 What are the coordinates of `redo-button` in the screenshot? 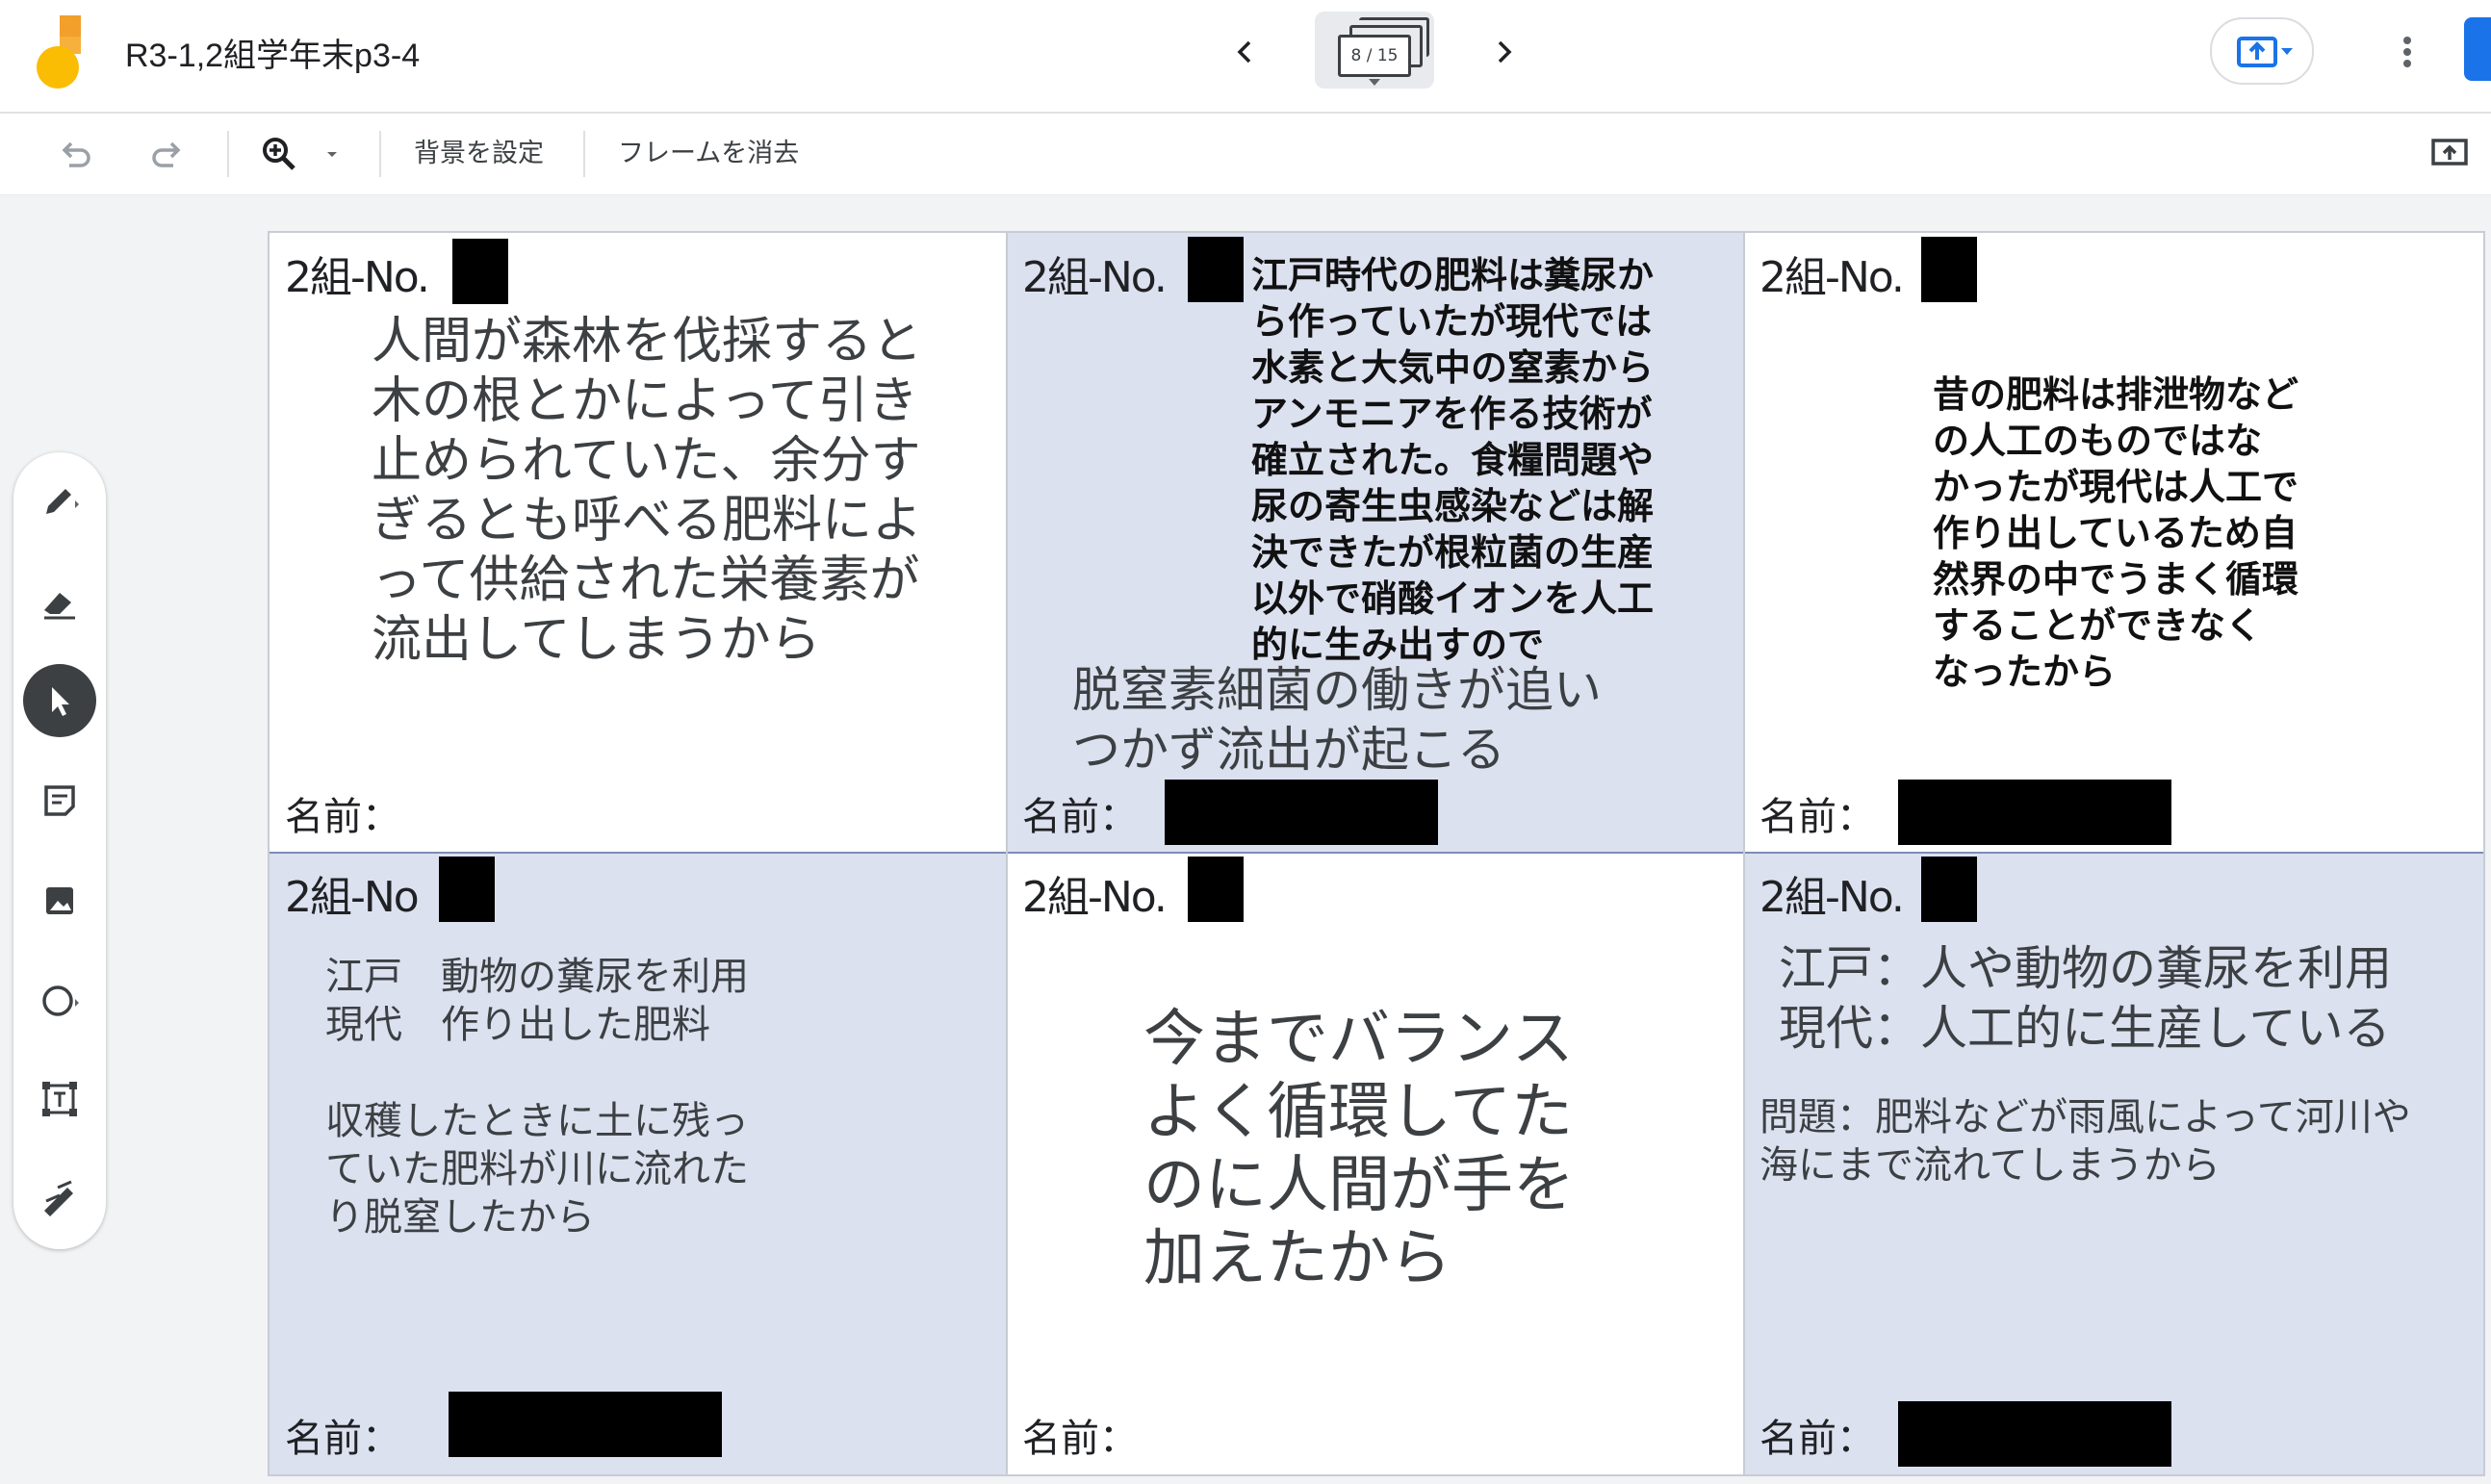 It's located at (167, 154).